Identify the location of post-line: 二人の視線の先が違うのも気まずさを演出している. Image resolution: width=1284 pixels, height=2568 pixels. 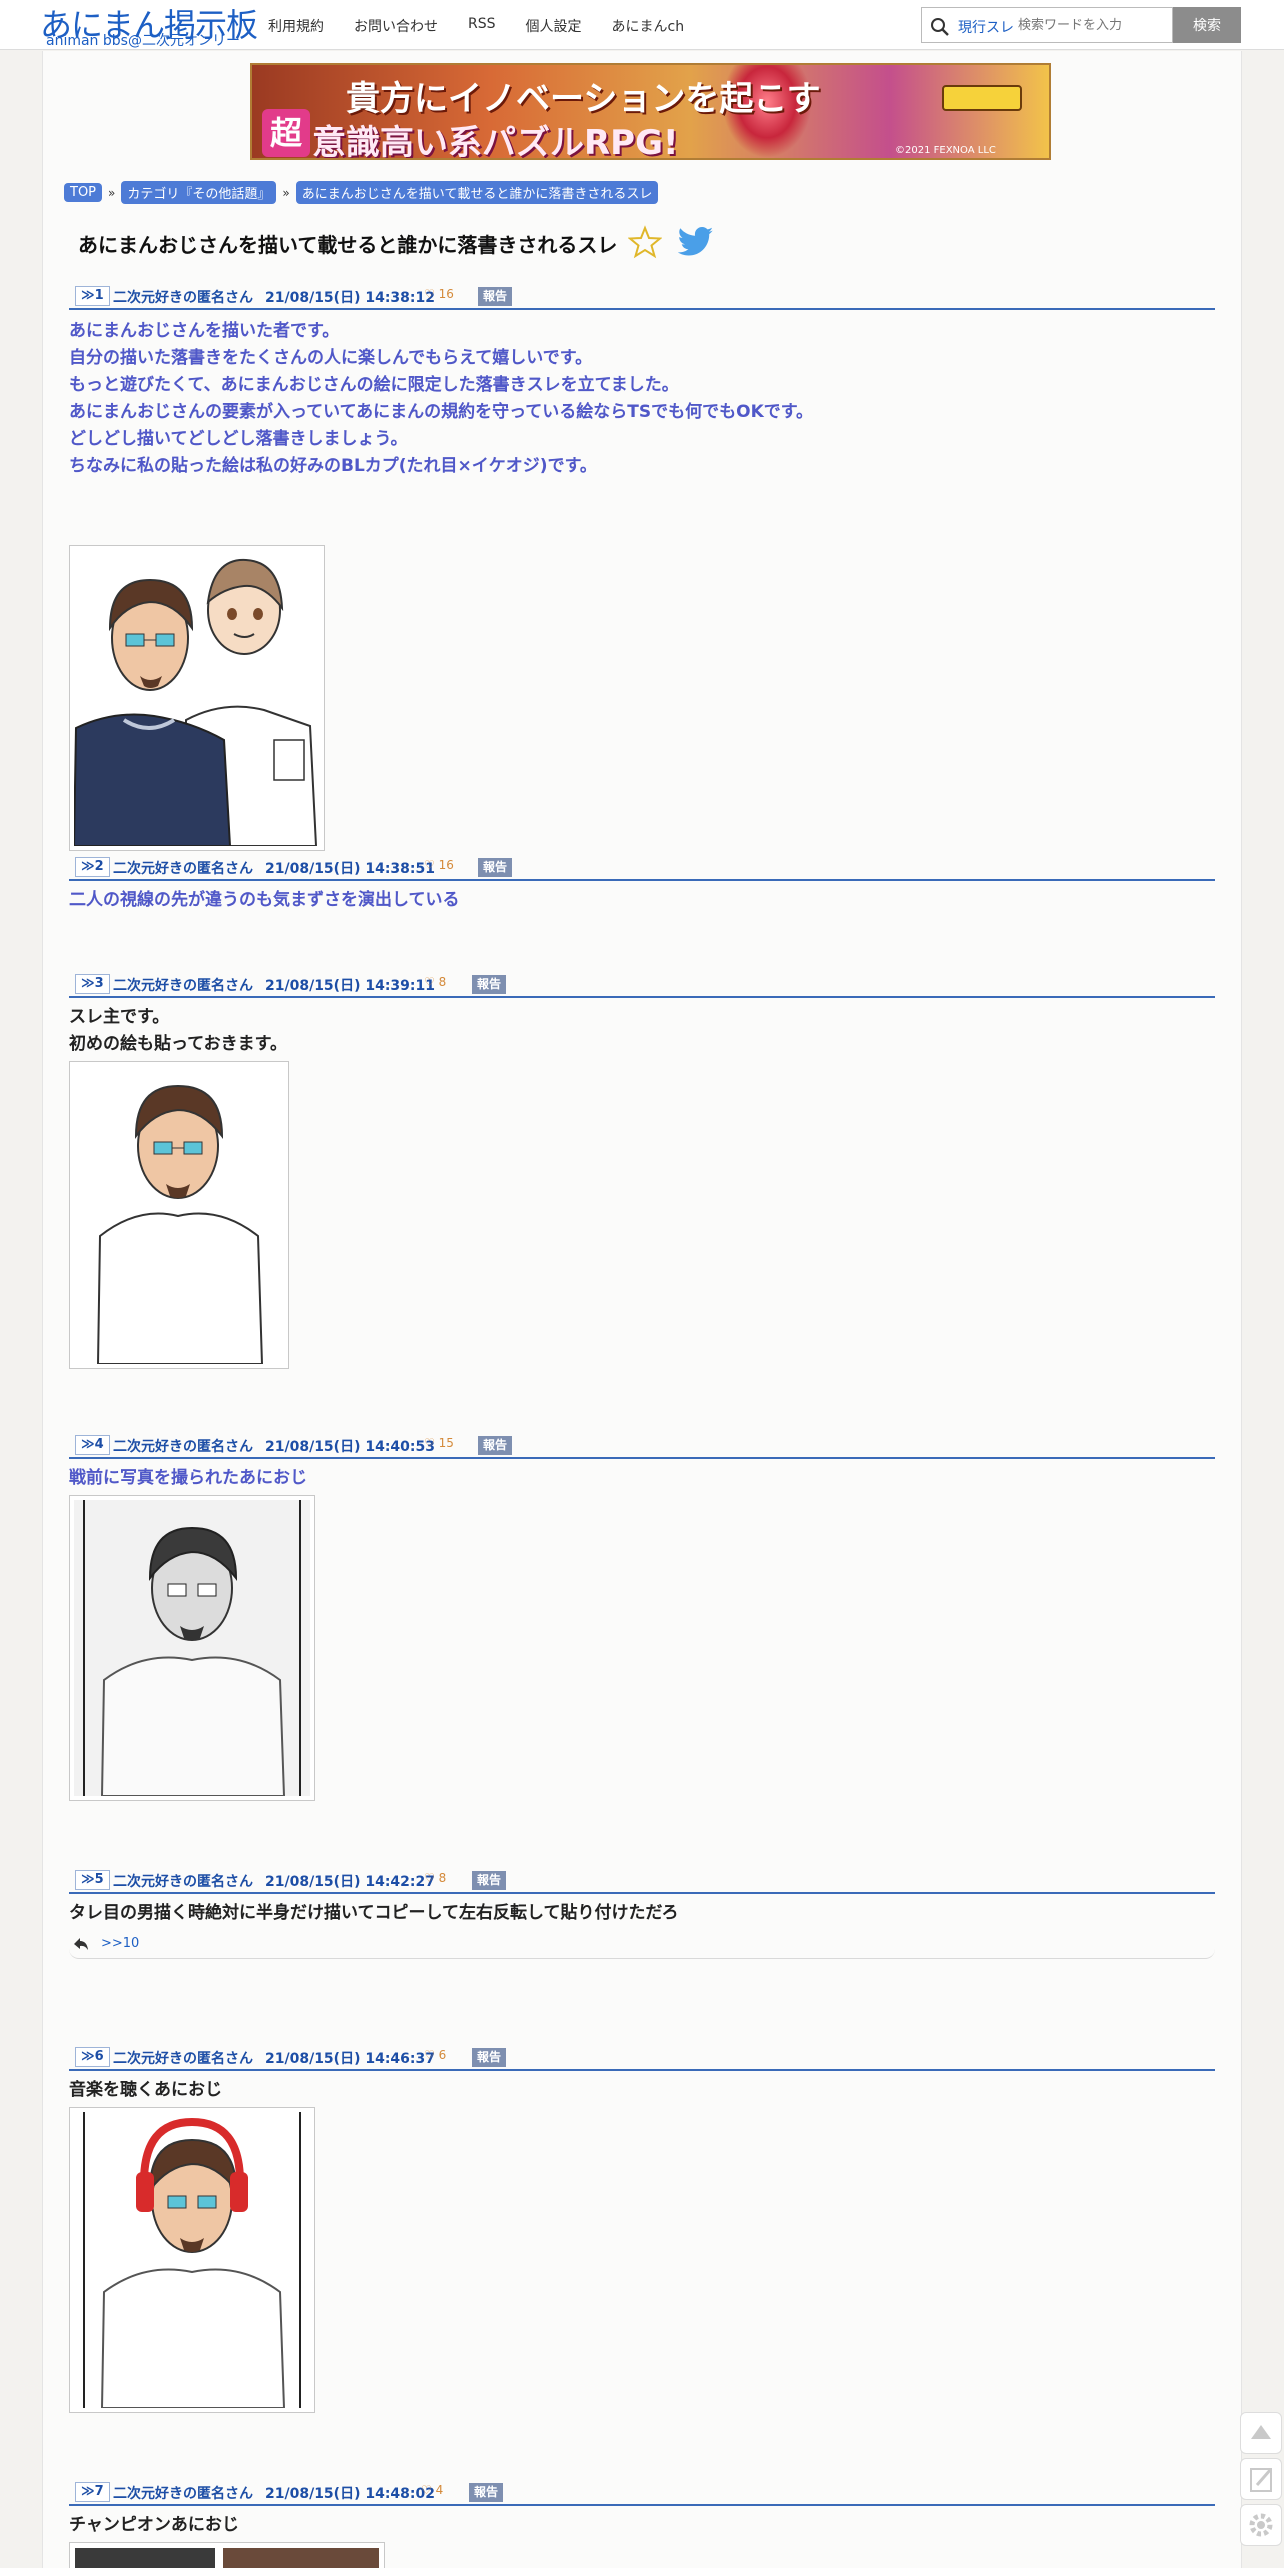
(264, 900).